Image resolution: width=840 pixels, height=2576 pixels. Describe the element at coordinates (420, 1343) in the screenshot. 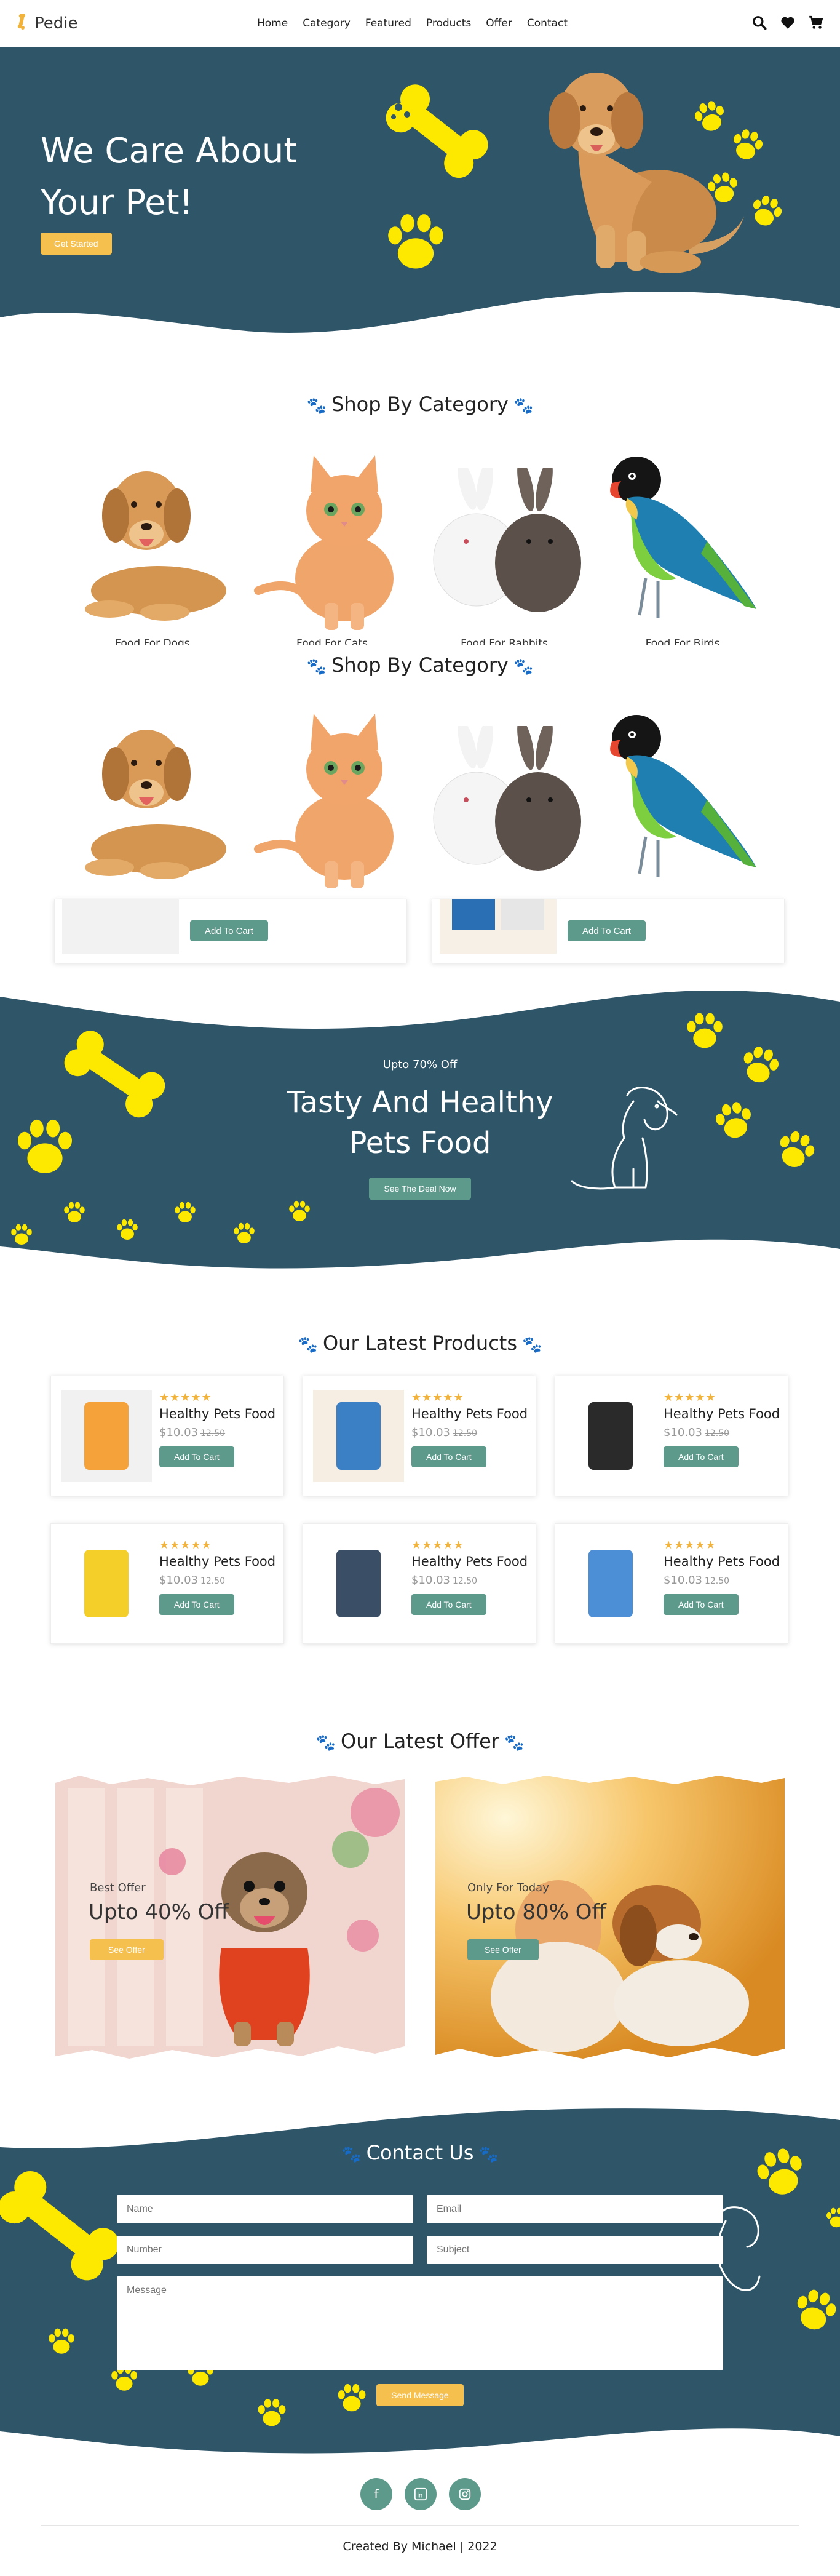

I see `products-heading: 🐾 Our Latest Products 🐾` at that location.